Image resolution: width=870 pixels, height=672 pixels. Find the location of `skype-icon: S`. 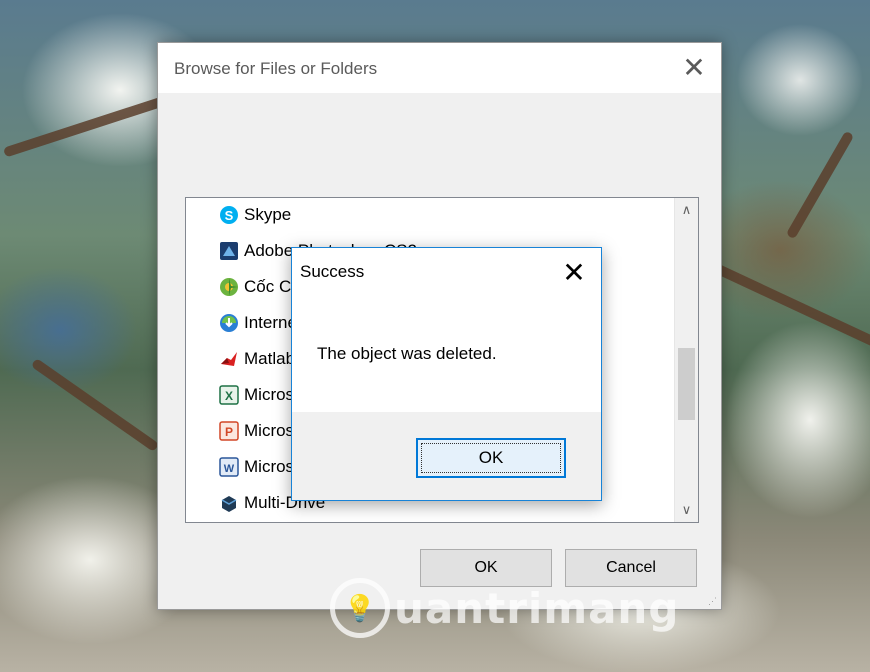

skype-icon: S is located at coordinates (229, 215).